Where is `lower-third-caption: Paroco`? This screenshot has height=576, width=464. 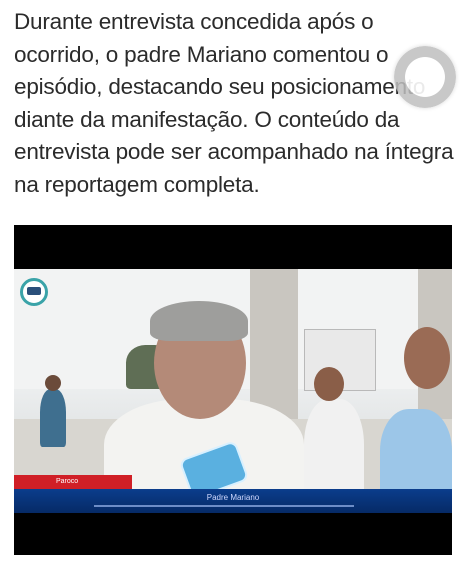
lower-third-caption: Paroco is located at coordinates (73, 482).